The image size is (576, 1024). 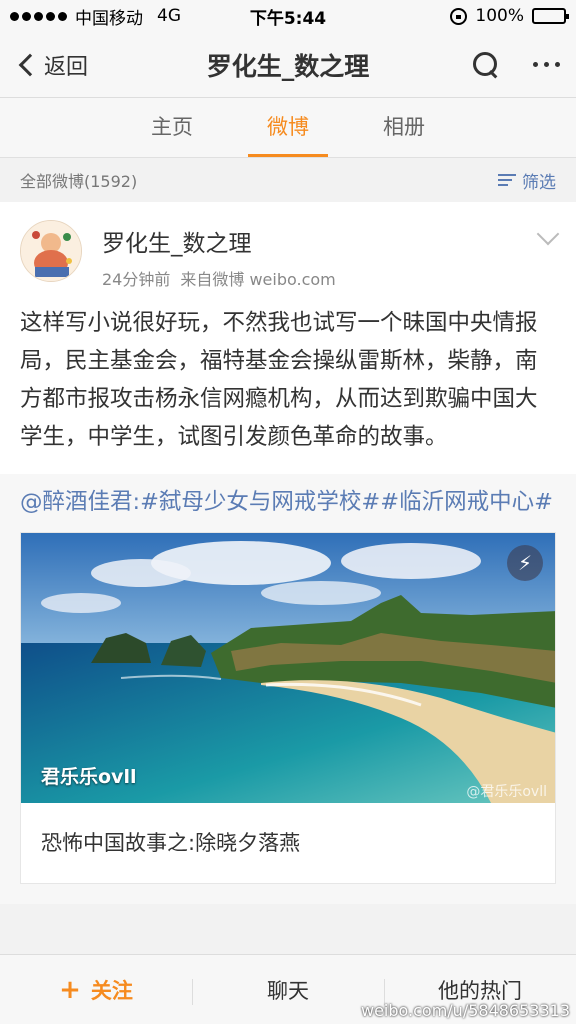 What do you see at coordinates (111, 990) in the screenshot?
I see `follow-label: 关注` at bounding box center [111, 990].